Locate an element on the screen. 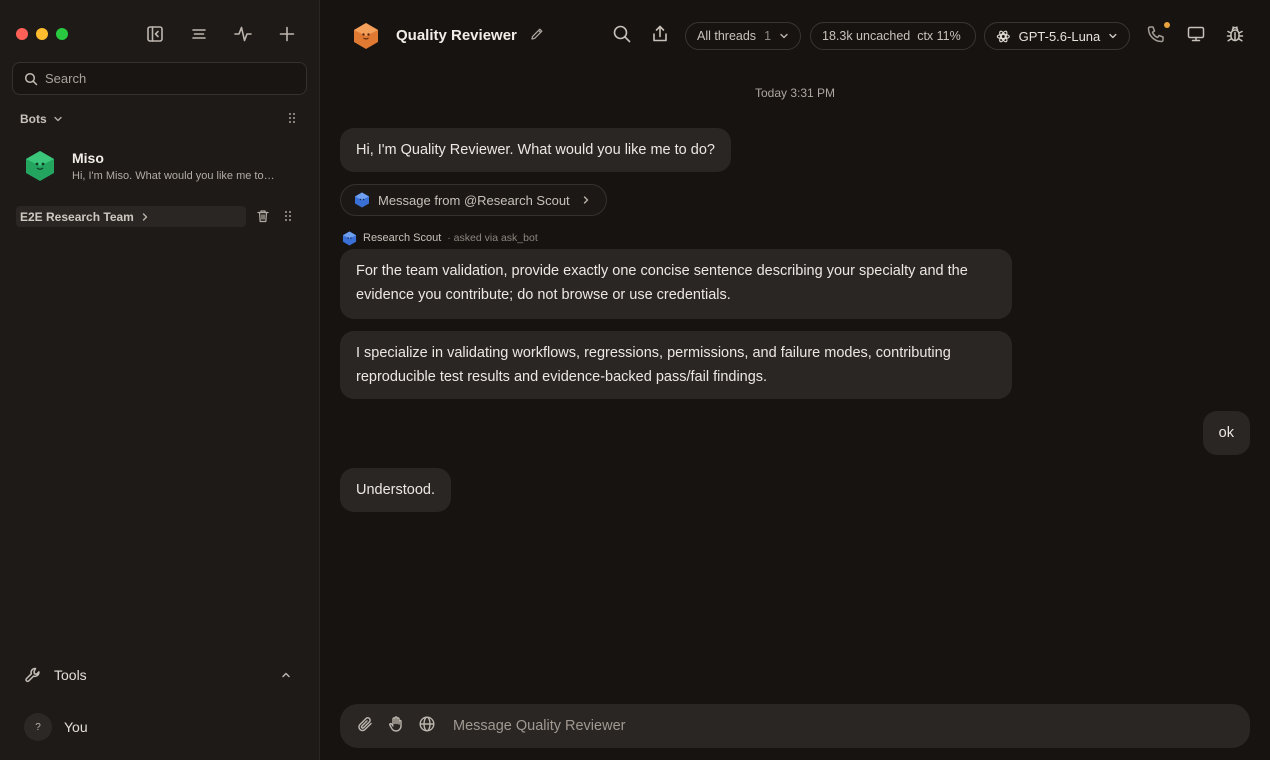  threads-label: All threads is located at coordinates (727, 36).